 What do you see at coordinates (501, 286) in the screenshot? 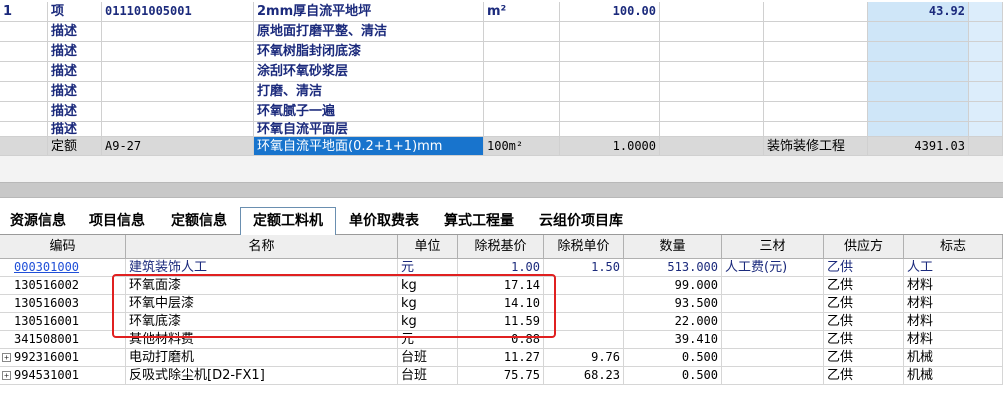
I see `table-row: 130516002 环氧面漆 kg 17.14 99.000 乙供 材料` at bounding box center [501, 286].